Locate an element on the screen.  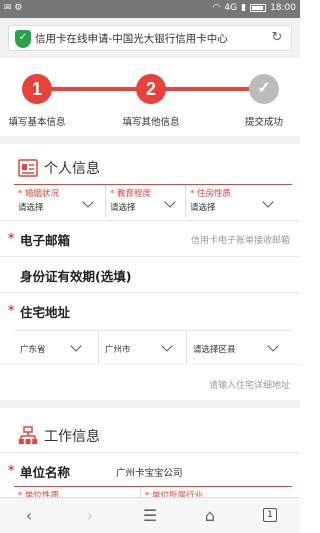
address-select-row: 广东省 广州市 请选择区县 is located at coordinates (153, 347).